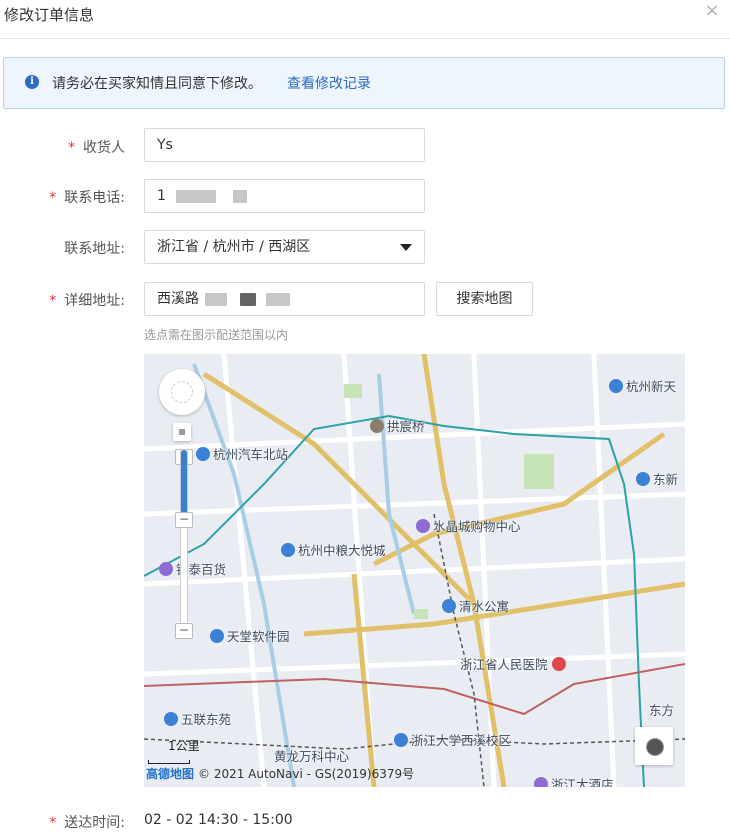  I want to click on zoom-out-button: −, so click(184, 631).